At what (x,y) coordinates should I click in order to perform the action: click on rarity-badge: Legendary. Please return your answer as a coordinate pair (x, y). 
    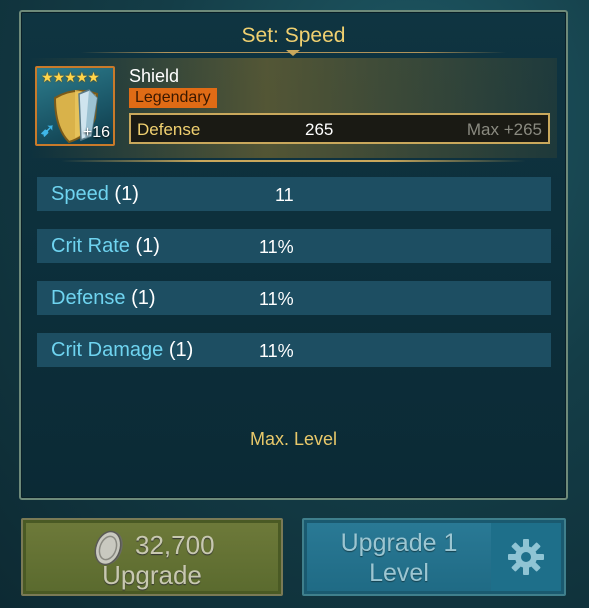
    Looking at the image, I should click on (173, 98).